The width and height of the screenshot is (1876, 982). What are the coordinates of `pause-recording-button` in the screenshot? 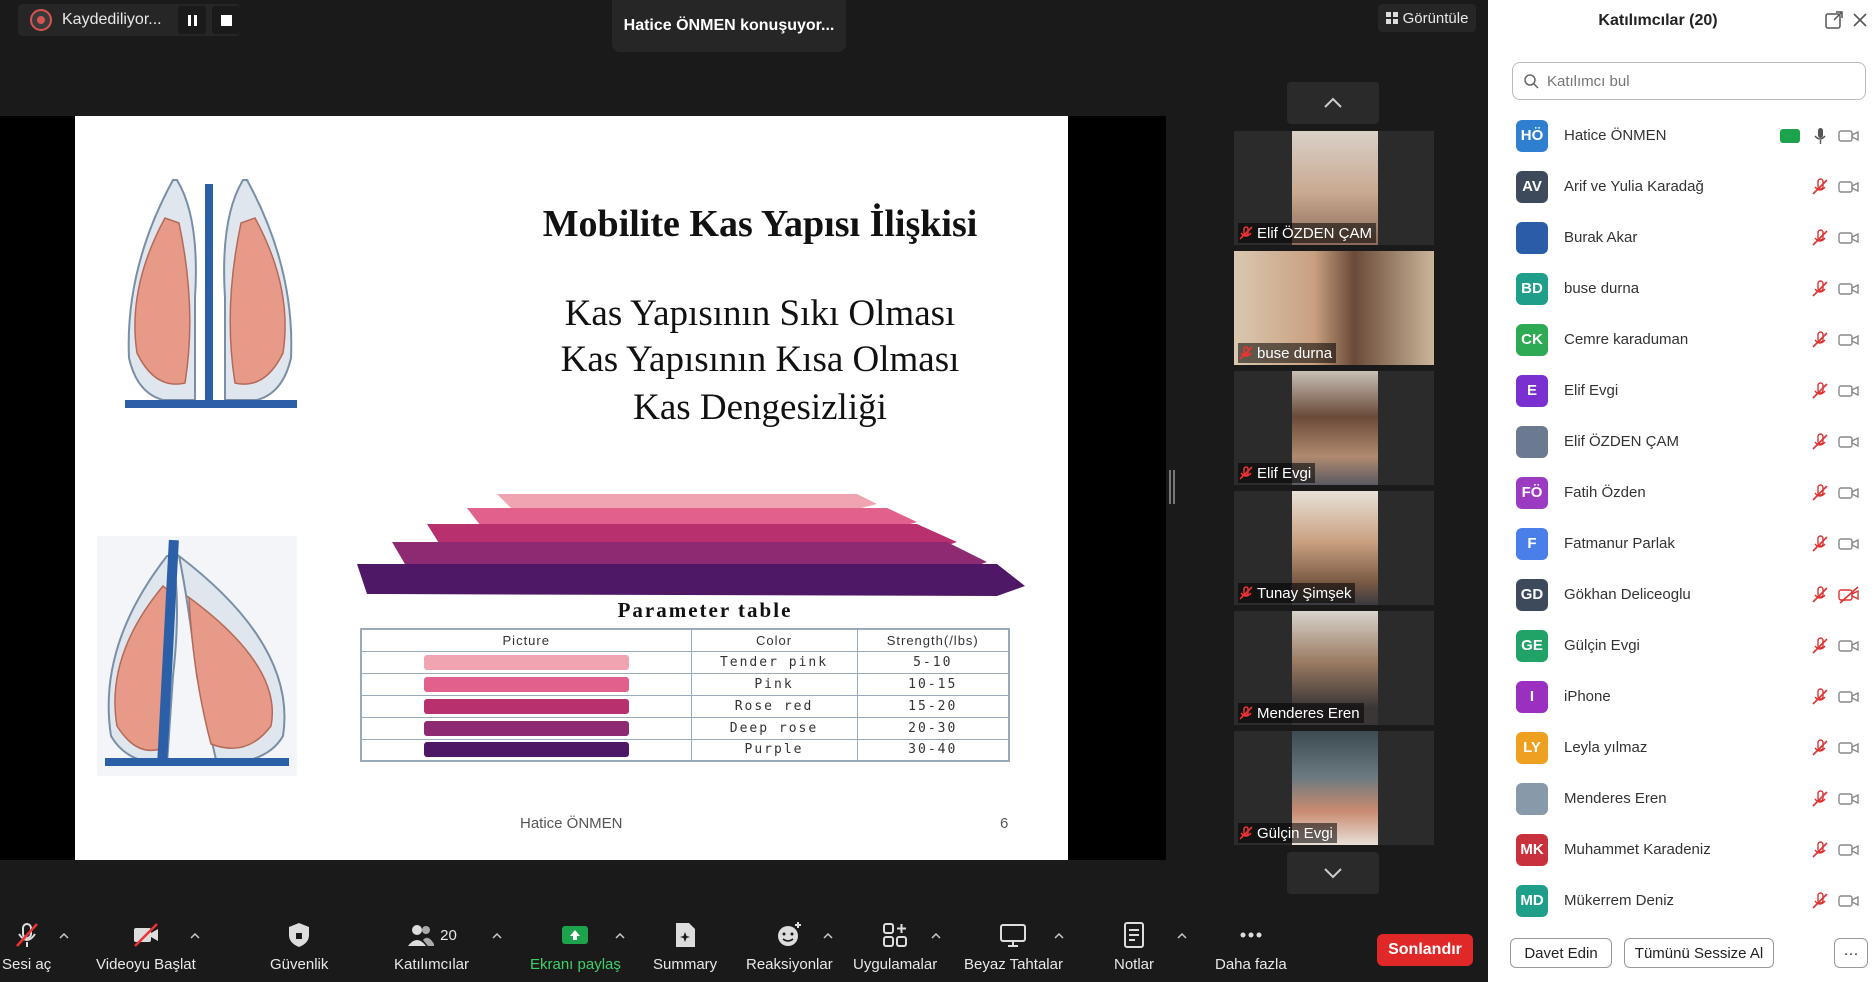 It's located at (192, 20).